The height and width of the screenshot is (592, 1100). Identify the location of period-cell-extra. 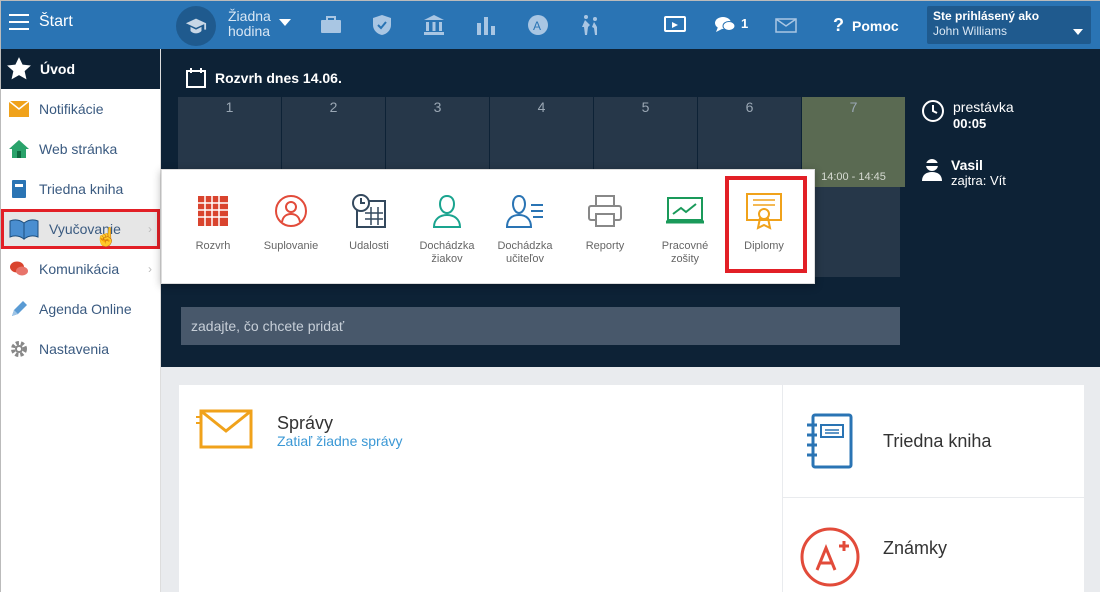
(850, 232).